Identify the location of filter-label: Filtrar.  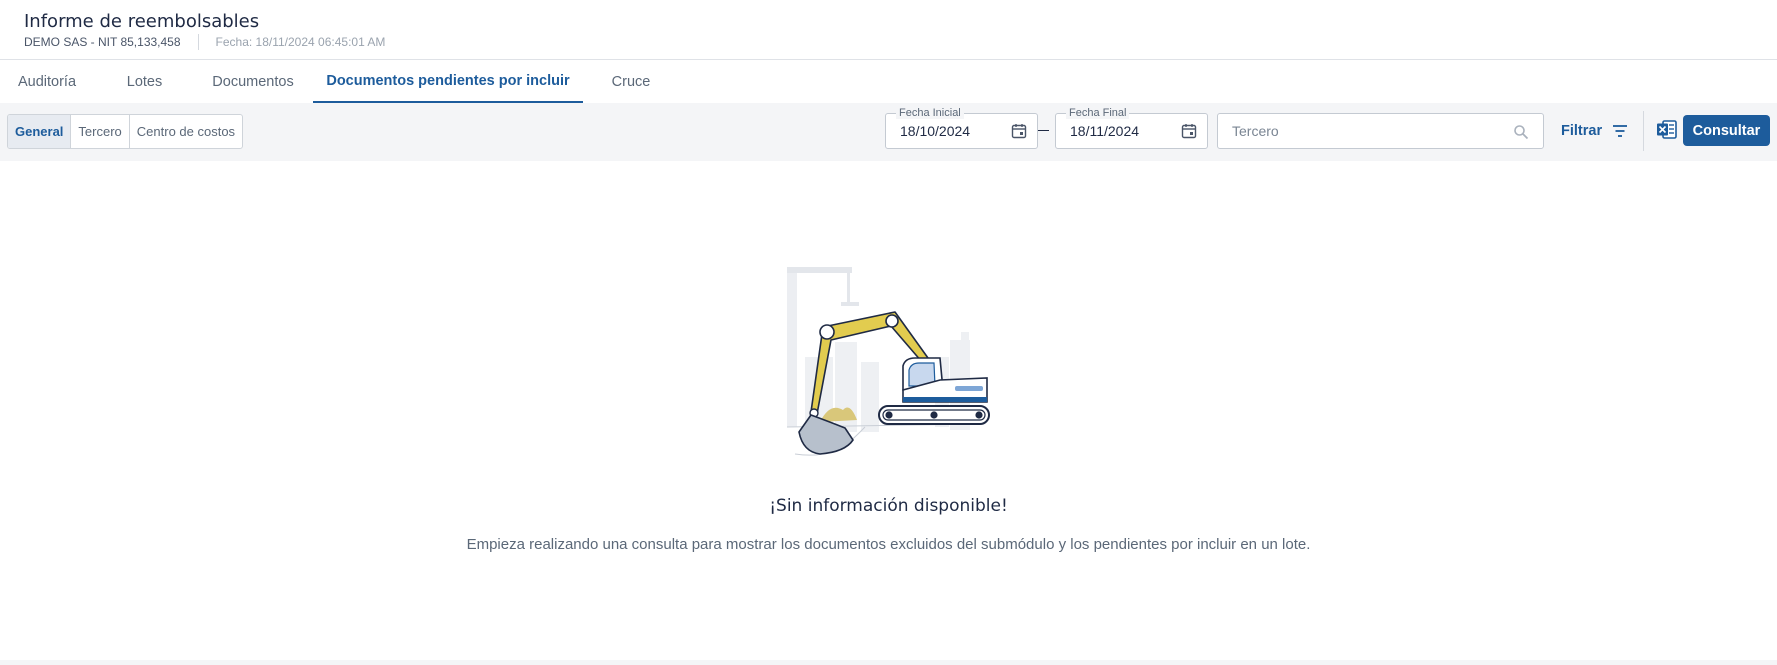
(1582, 131).